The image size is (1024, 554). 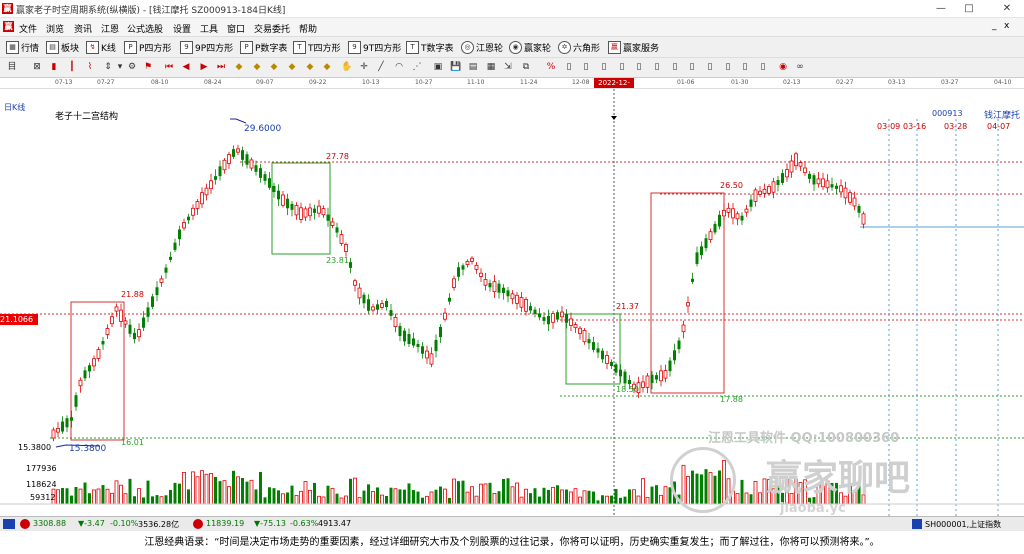 What do you see at coordinates (399, 67) in the screenshot?
I see `arc-tool-icon: ◠` at bounding box center [399, 67].